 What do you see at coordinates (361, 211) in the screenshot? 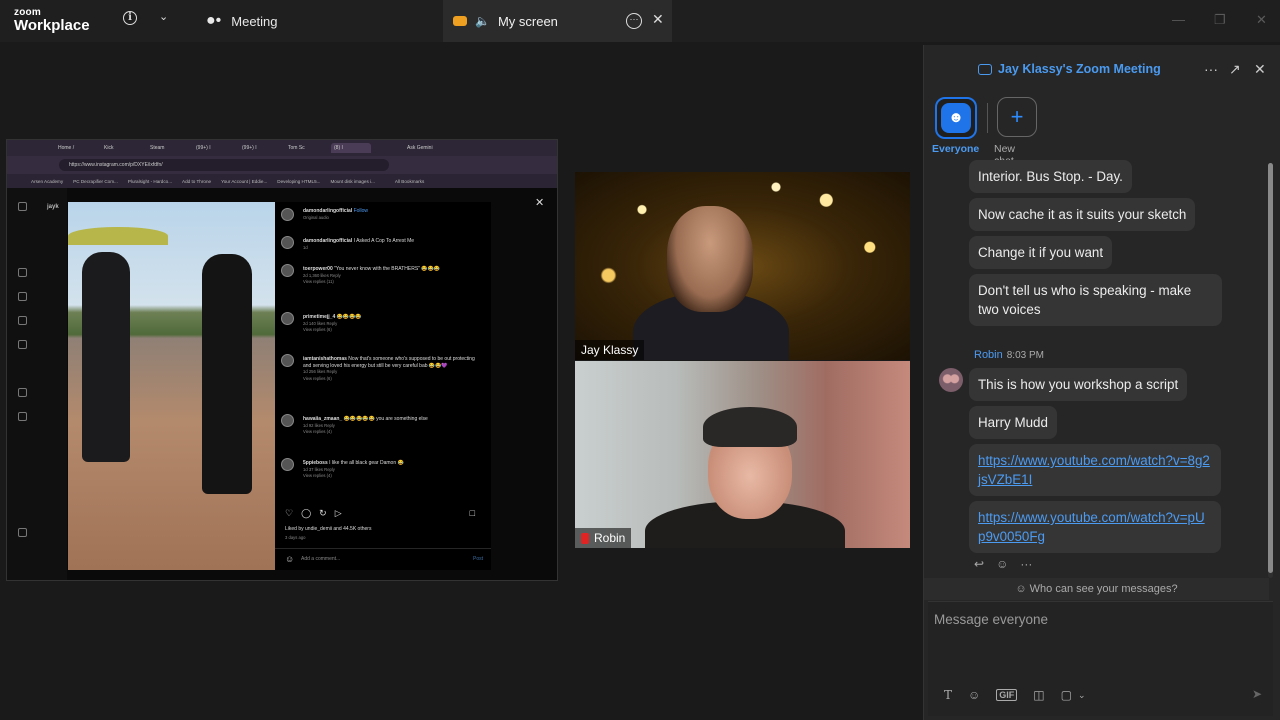
I see `follow-button: Follow` at bounding box center [361, 211].